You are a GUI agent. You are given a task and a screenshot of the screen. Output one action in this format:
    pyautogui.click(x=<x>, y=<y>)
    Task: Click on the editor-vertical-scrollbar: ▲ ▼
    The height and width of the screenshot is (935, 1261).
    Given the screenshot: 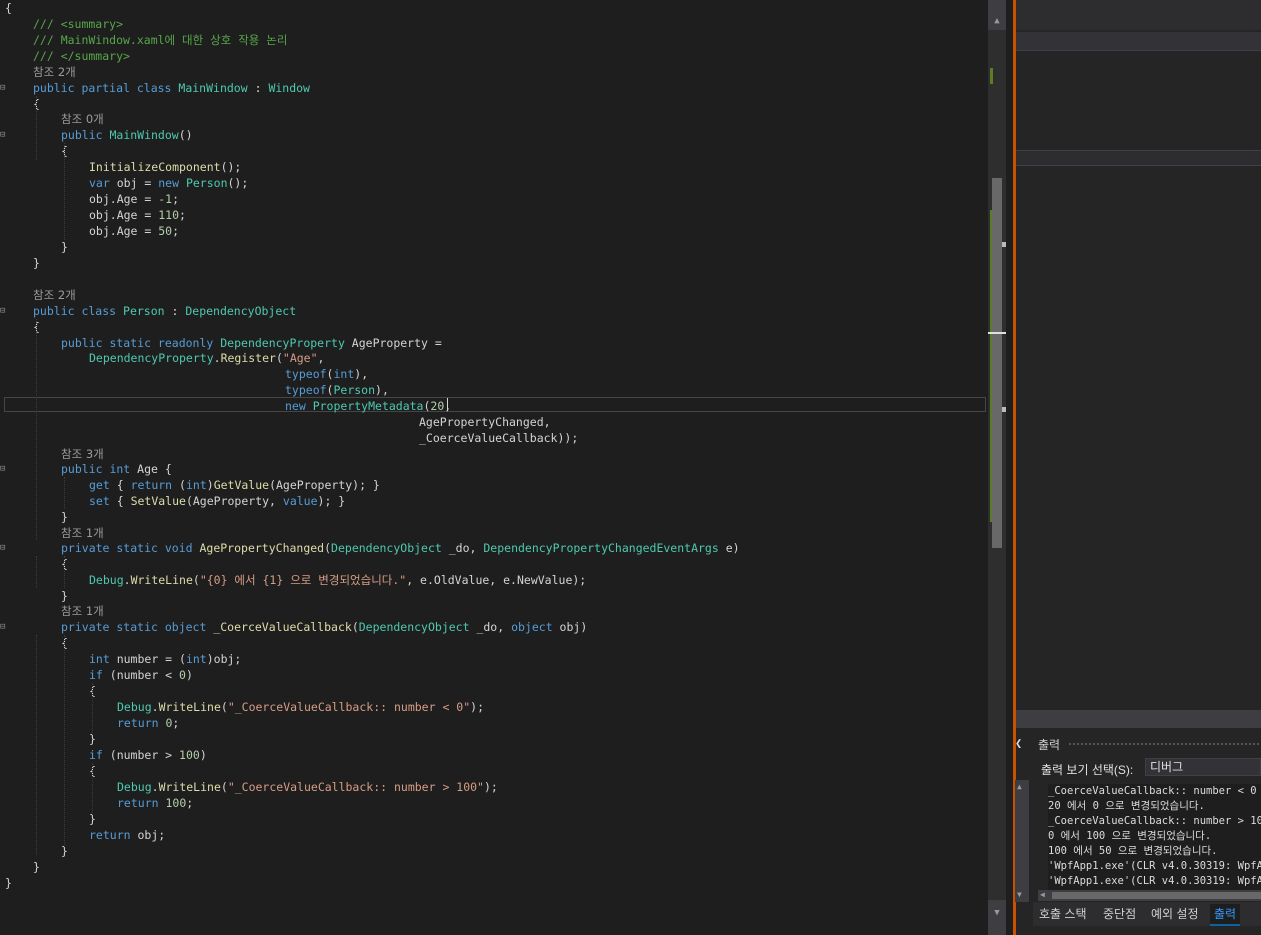 What is the action you would take?
    pyautogui.click(x=997, y=467)
    